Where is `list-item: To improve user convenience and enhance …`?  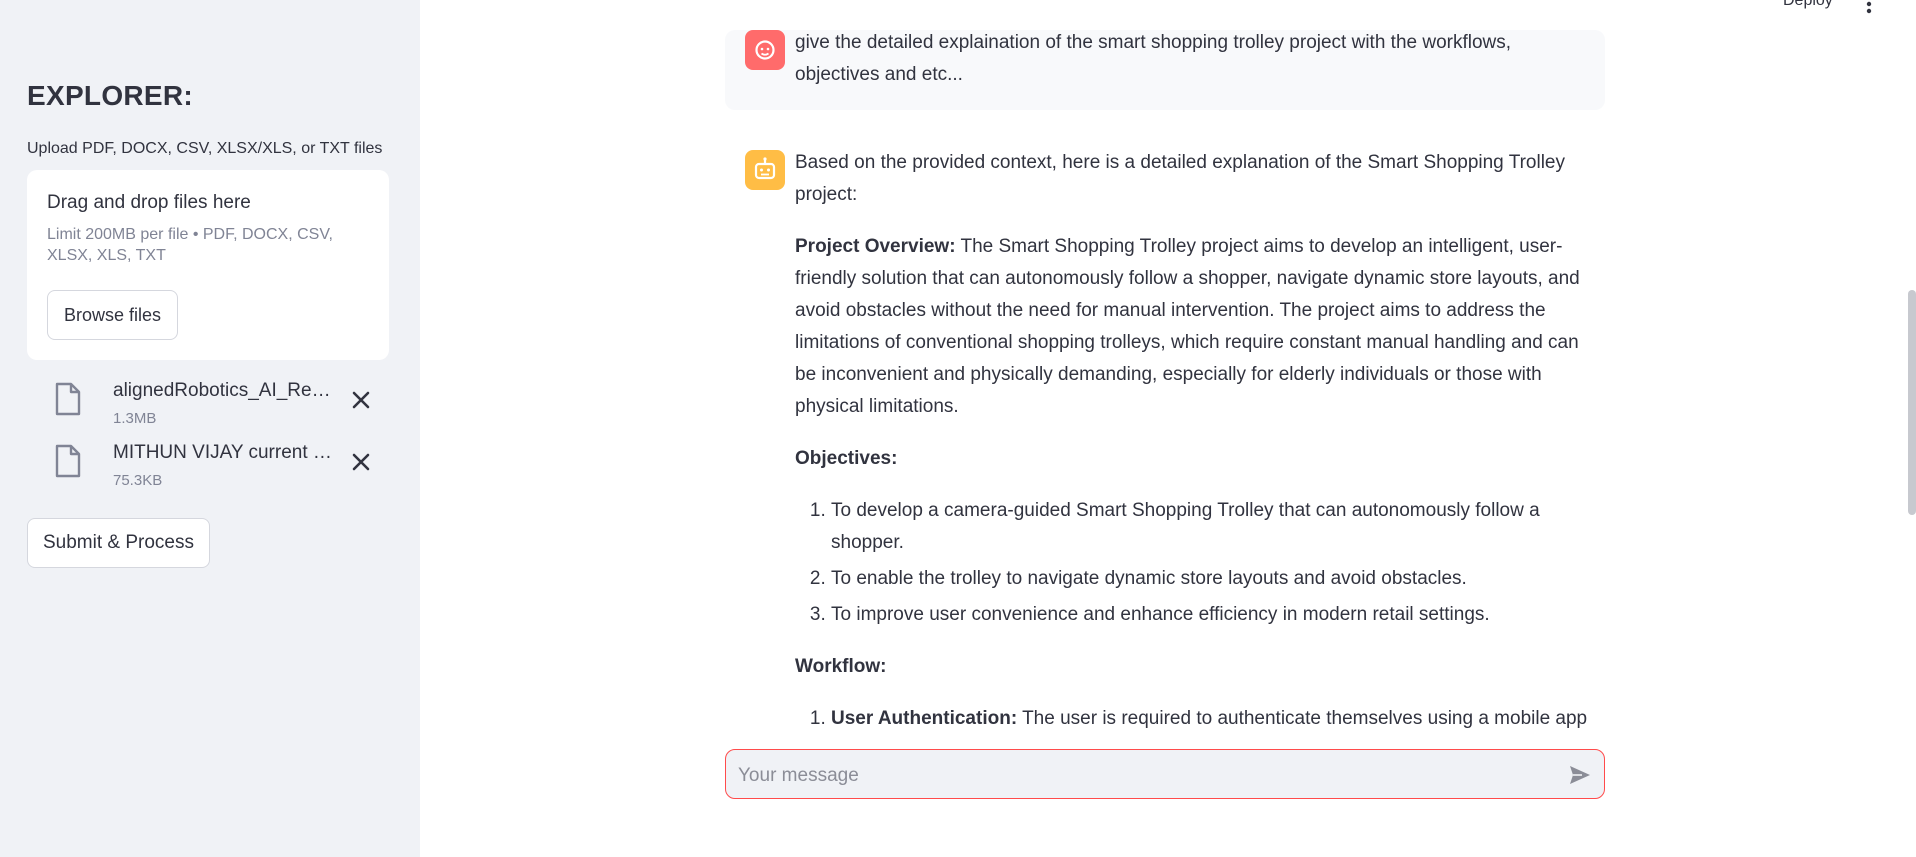
list-item: To improve user convenience and enhance … is located at coordinates (1213, 615).